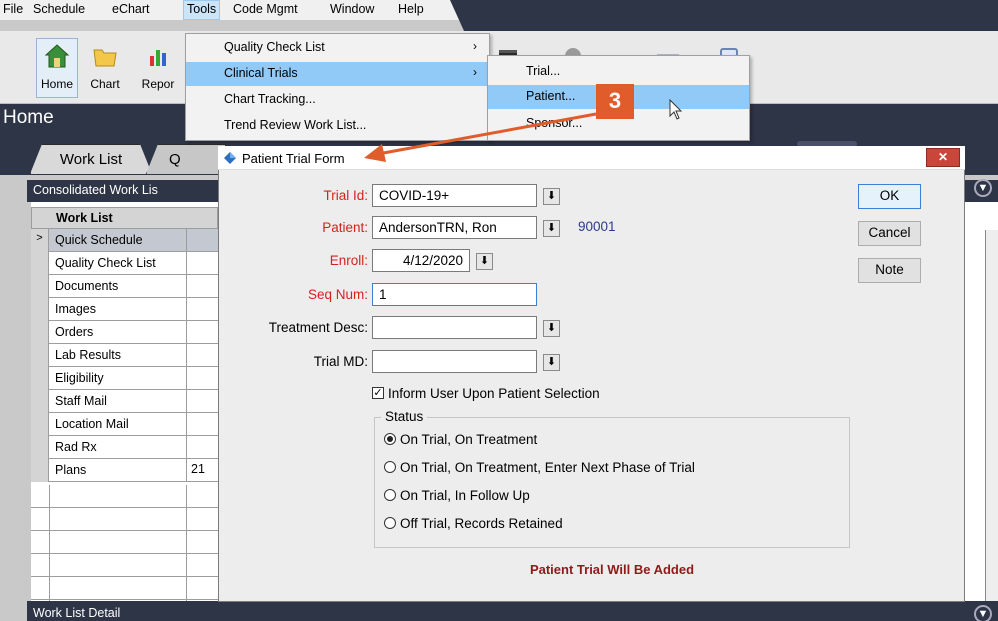 This screenshot has width=998, height=621. I want to click on row-indicator: >, so click(40, 240).